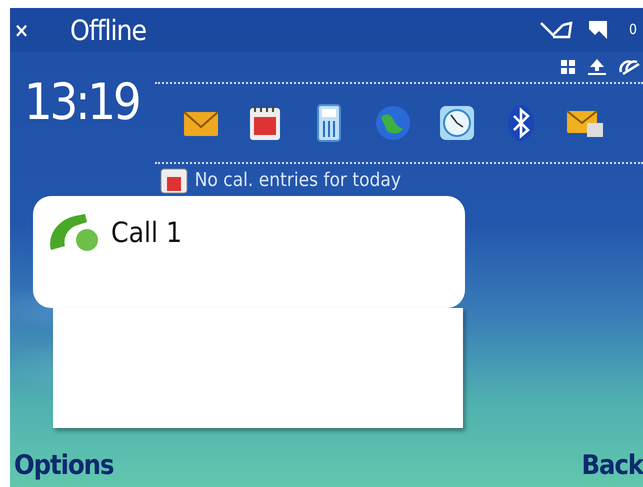 Image resolution: width=643 pixels, height=487 pixels. What do you see at coordinates (82, 102) in the screenshot?
I see `clock-time: 13:19` at bounding box center [82, 102].